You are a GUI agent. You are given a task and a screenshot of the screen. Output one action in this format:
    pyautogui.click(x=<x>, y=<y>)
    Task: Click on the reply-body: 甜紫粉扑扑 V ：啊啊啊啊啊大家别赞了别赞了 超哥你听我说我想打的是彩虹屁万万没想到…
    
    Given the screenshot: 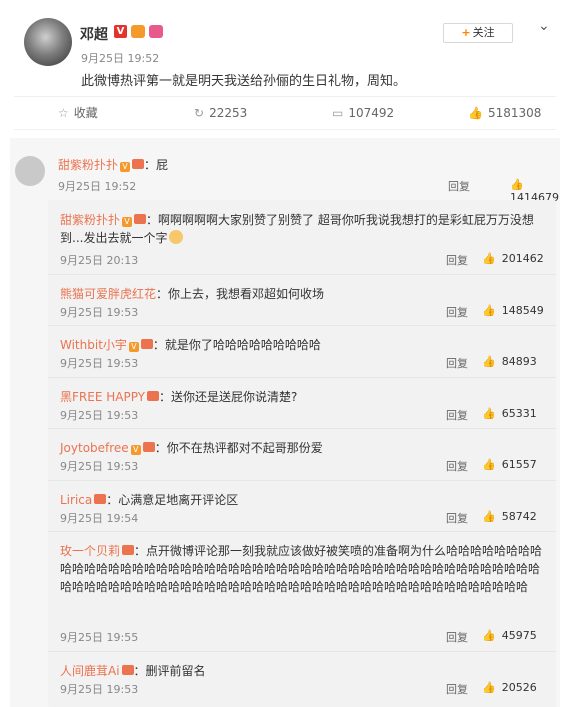 What is the action you would take?
    pyautogui.click(x=304, y=229)
    